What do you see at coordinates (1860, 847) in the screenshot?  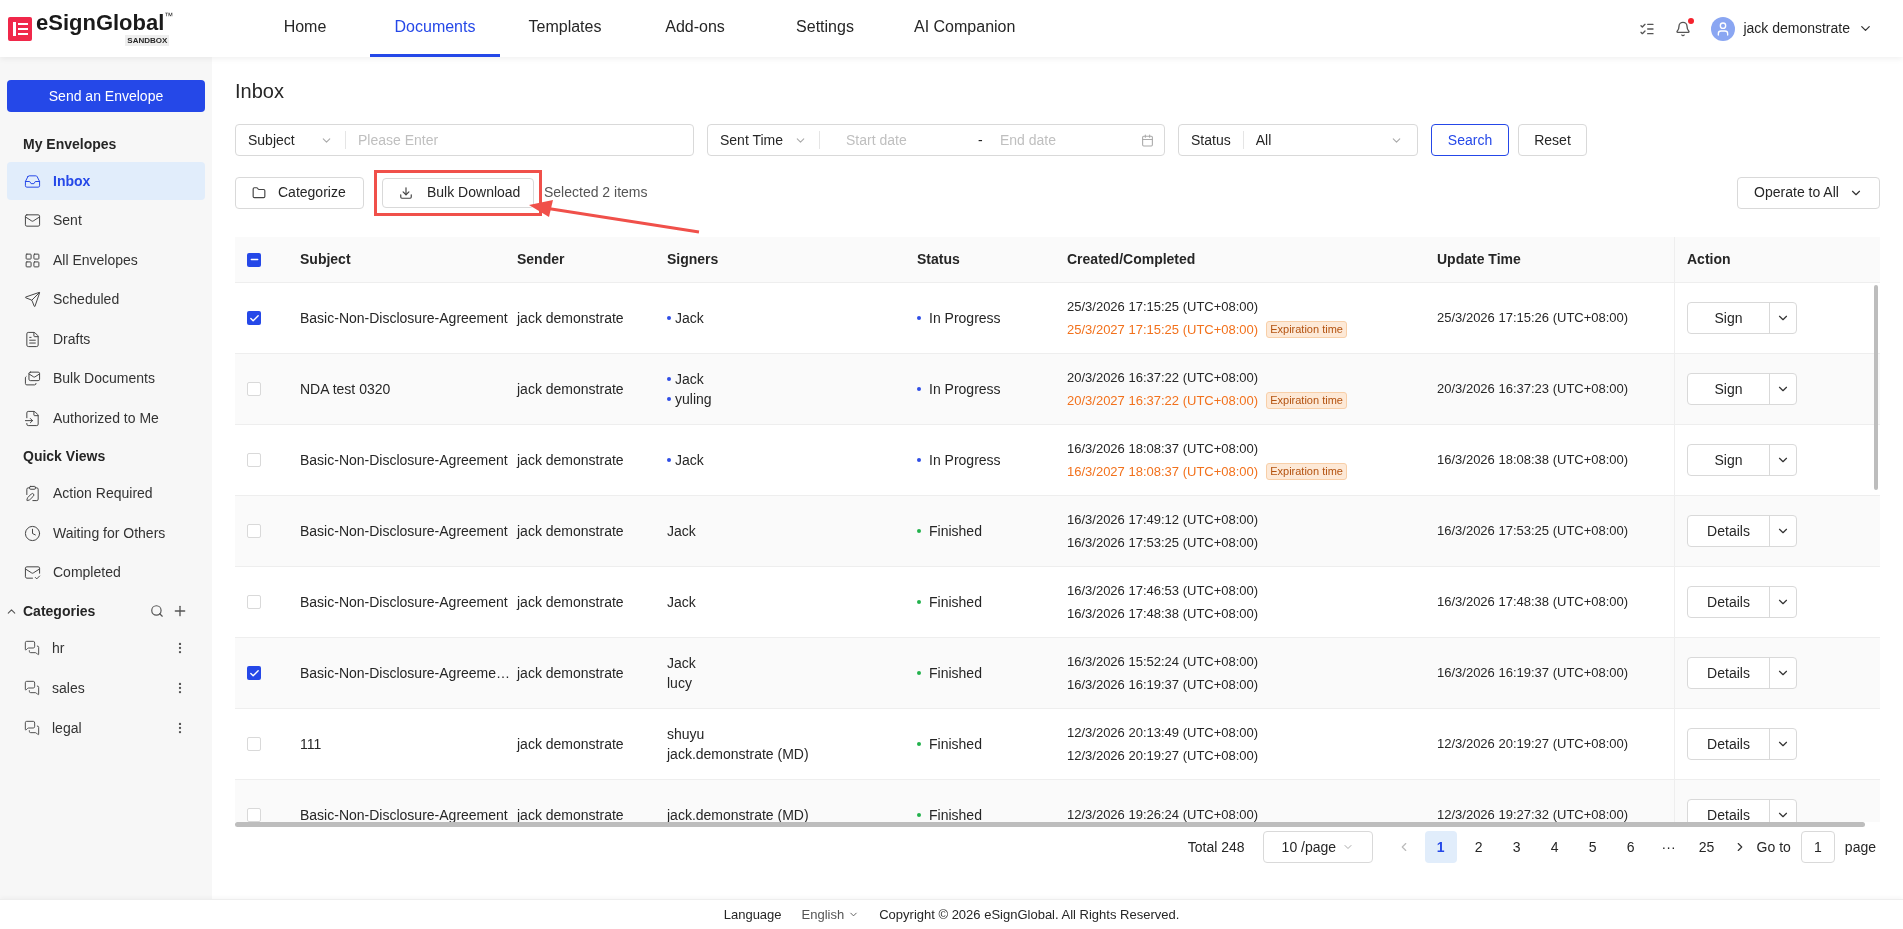 I see `page-label: page` at bounding box center [1860, 847].